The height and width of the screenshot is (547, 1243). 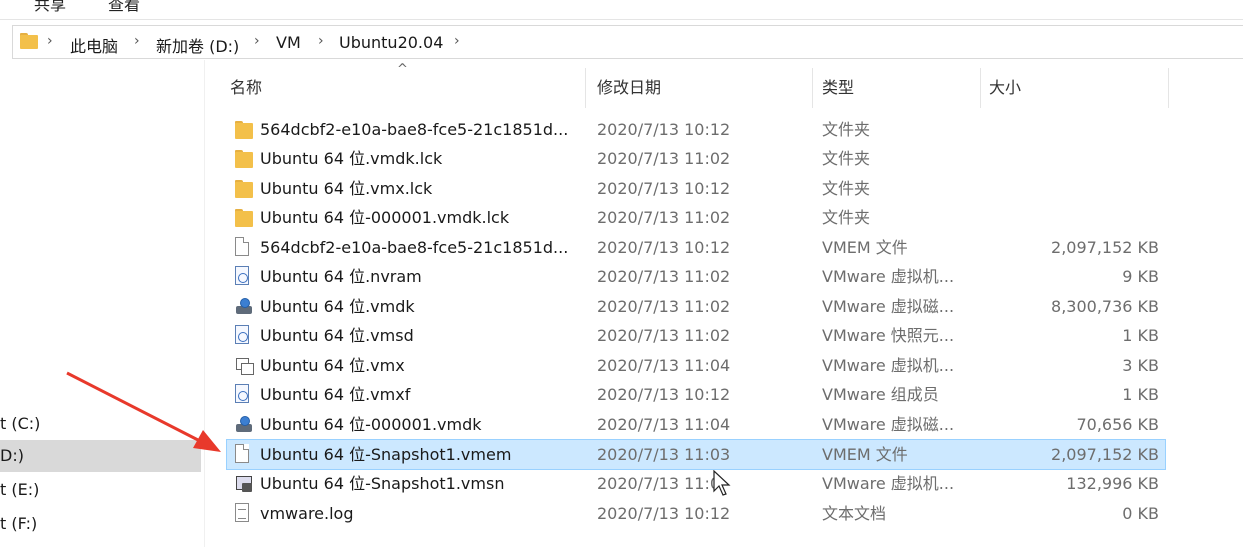 I want to click on file-name: Ubuntu 64 位.vmx, so click(x=332, y=365).